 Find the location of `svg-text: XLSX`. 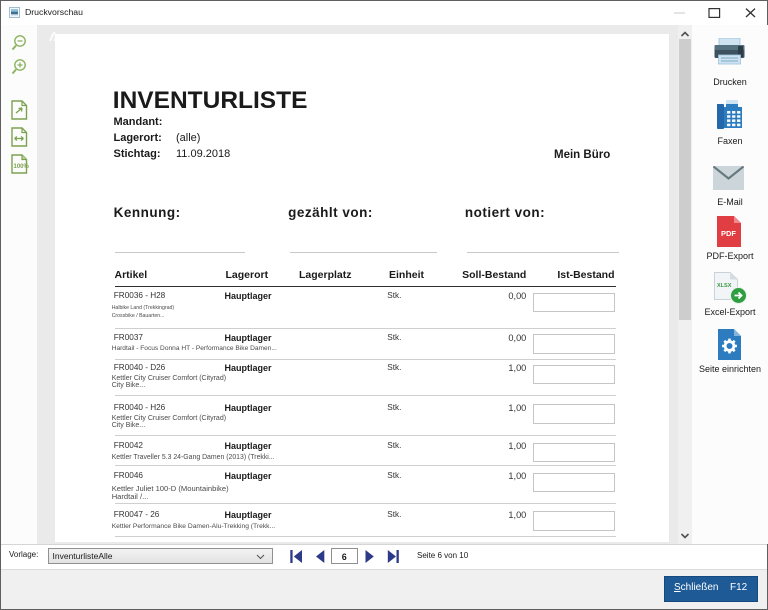

svg-text: XLSX is located at coordinates (724, 286).